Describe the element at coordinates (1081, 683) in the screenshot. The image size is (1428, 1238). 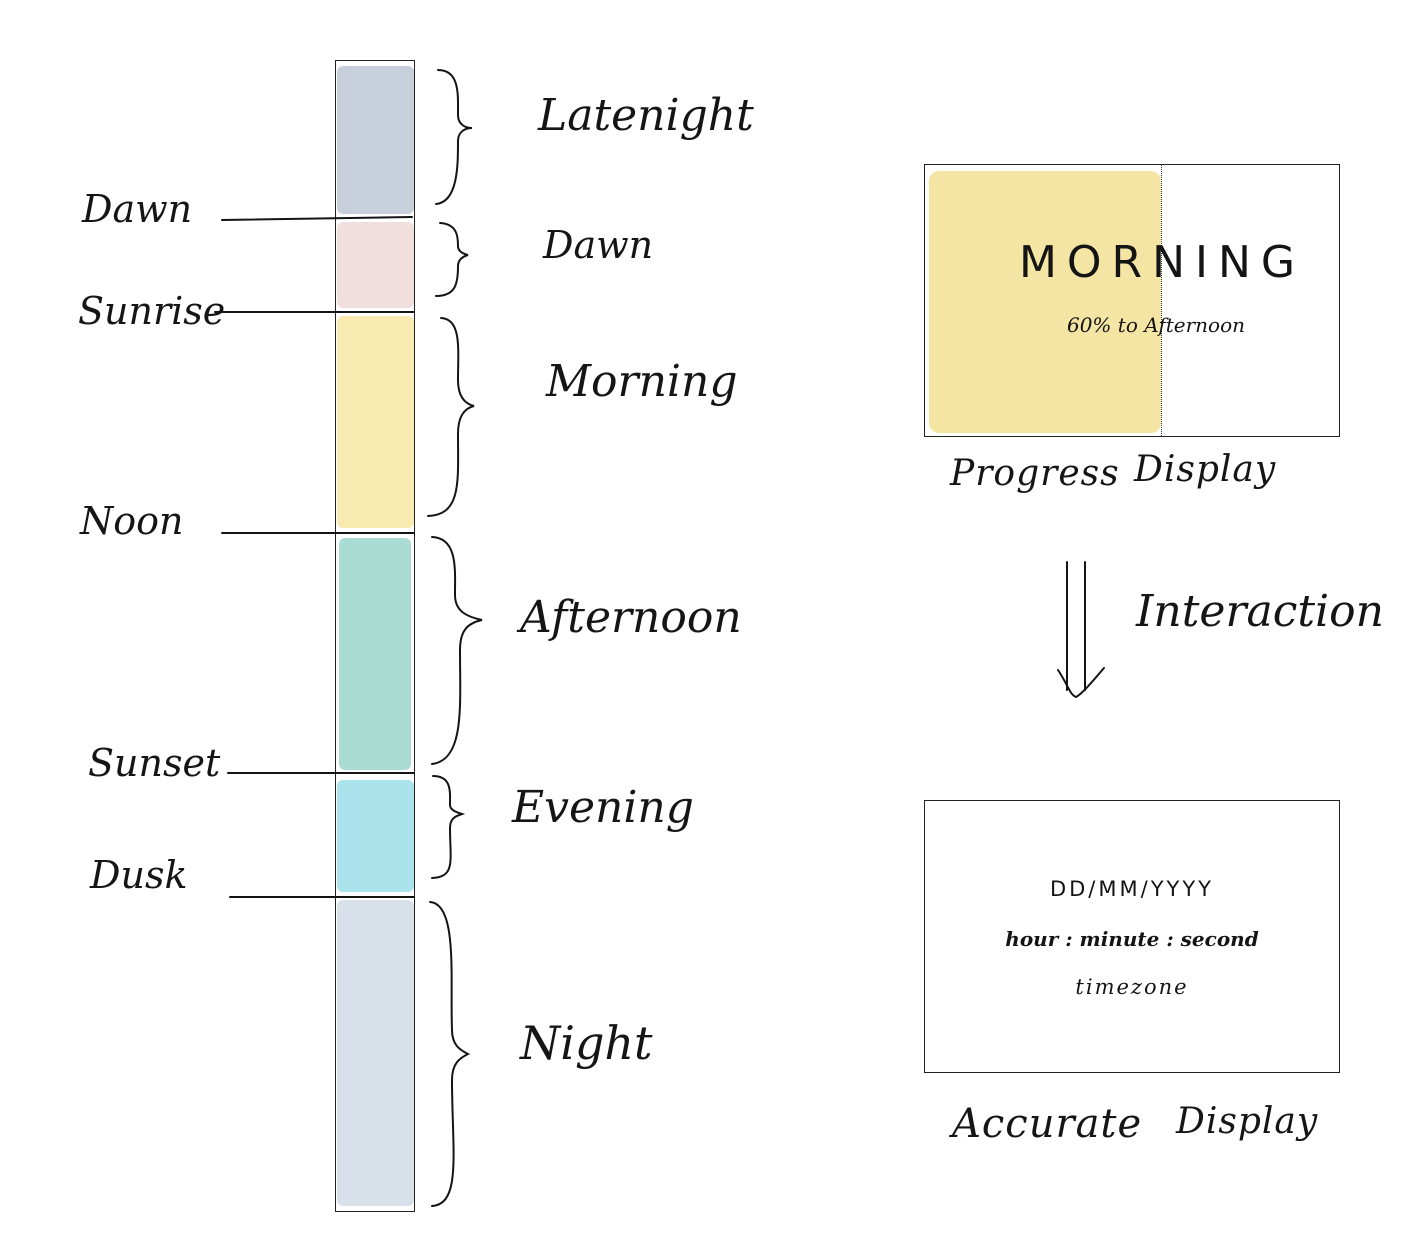
I see `arrow-head` at that location.